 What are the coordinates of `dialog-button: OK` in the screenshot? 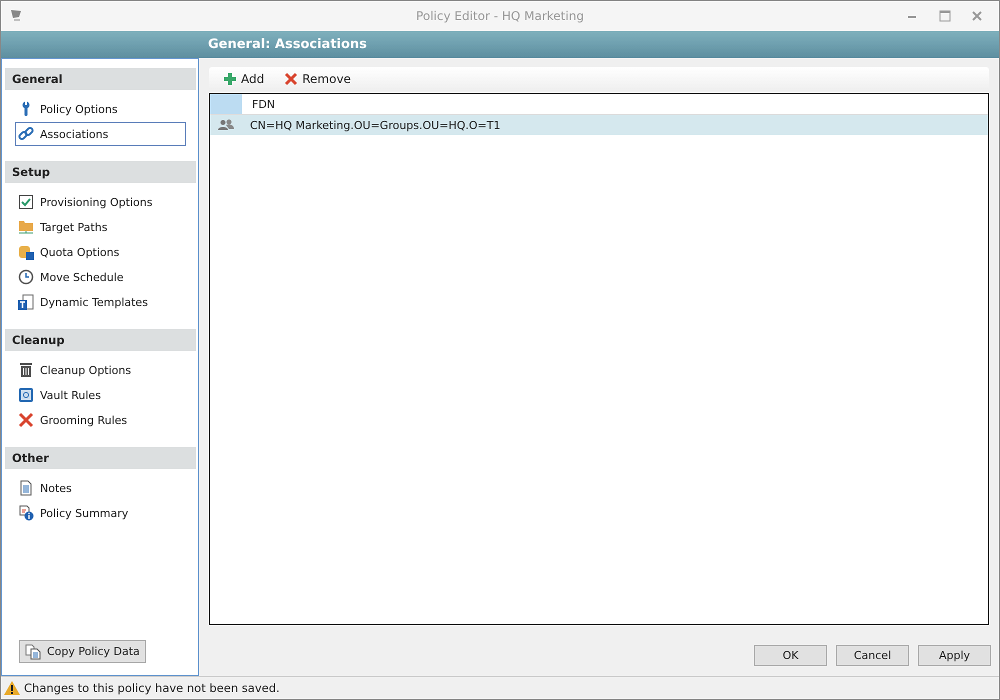 It's located at (790, 655).